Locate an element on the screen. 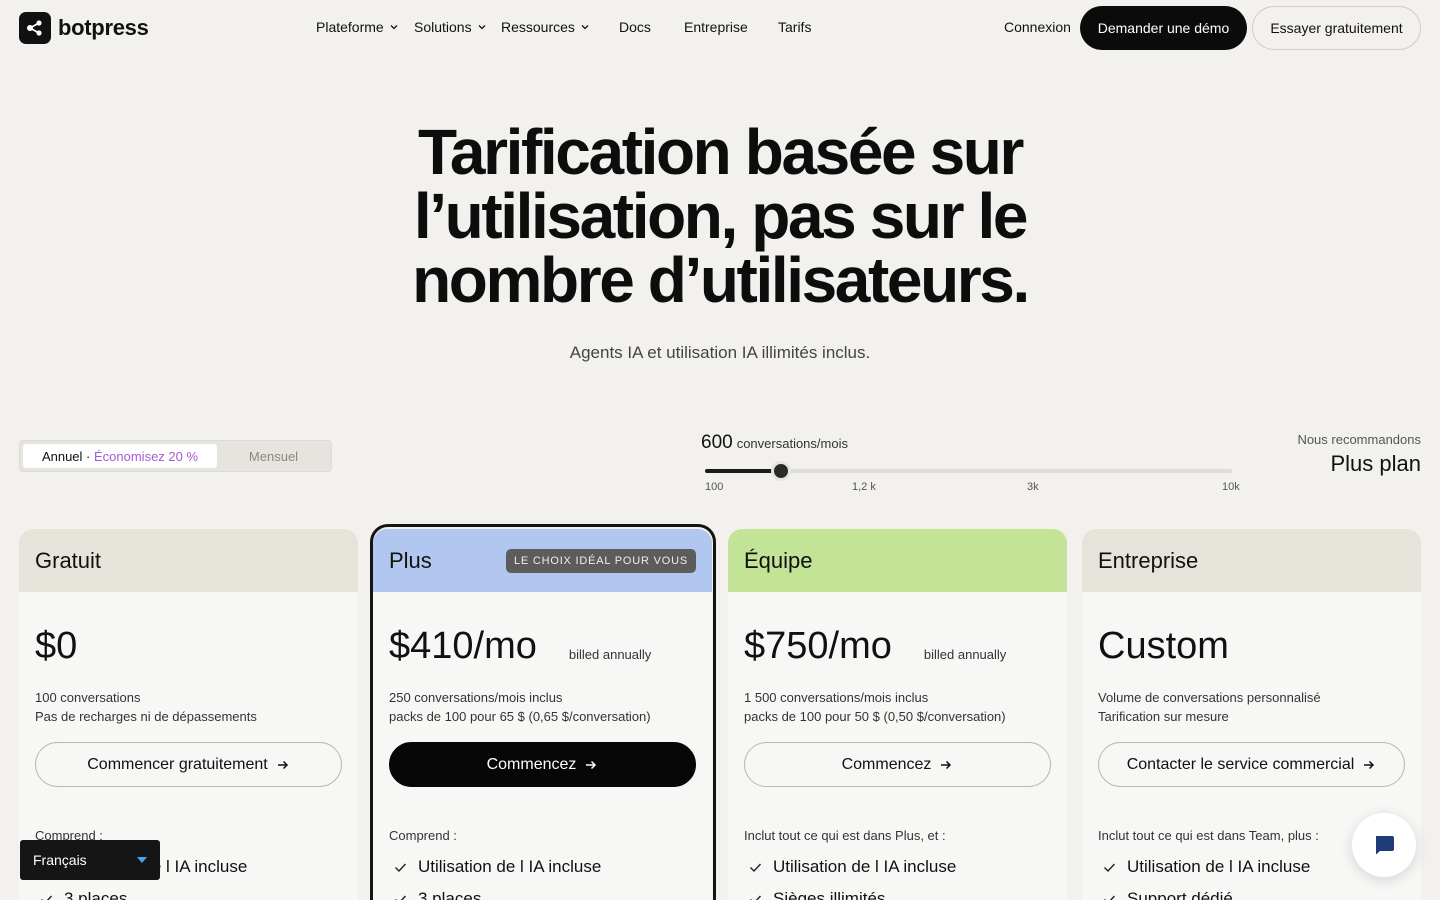 This screenshot has width=1440, height=900. nav-item-plateforme: Plateforme is located at coordinates (357, 27).